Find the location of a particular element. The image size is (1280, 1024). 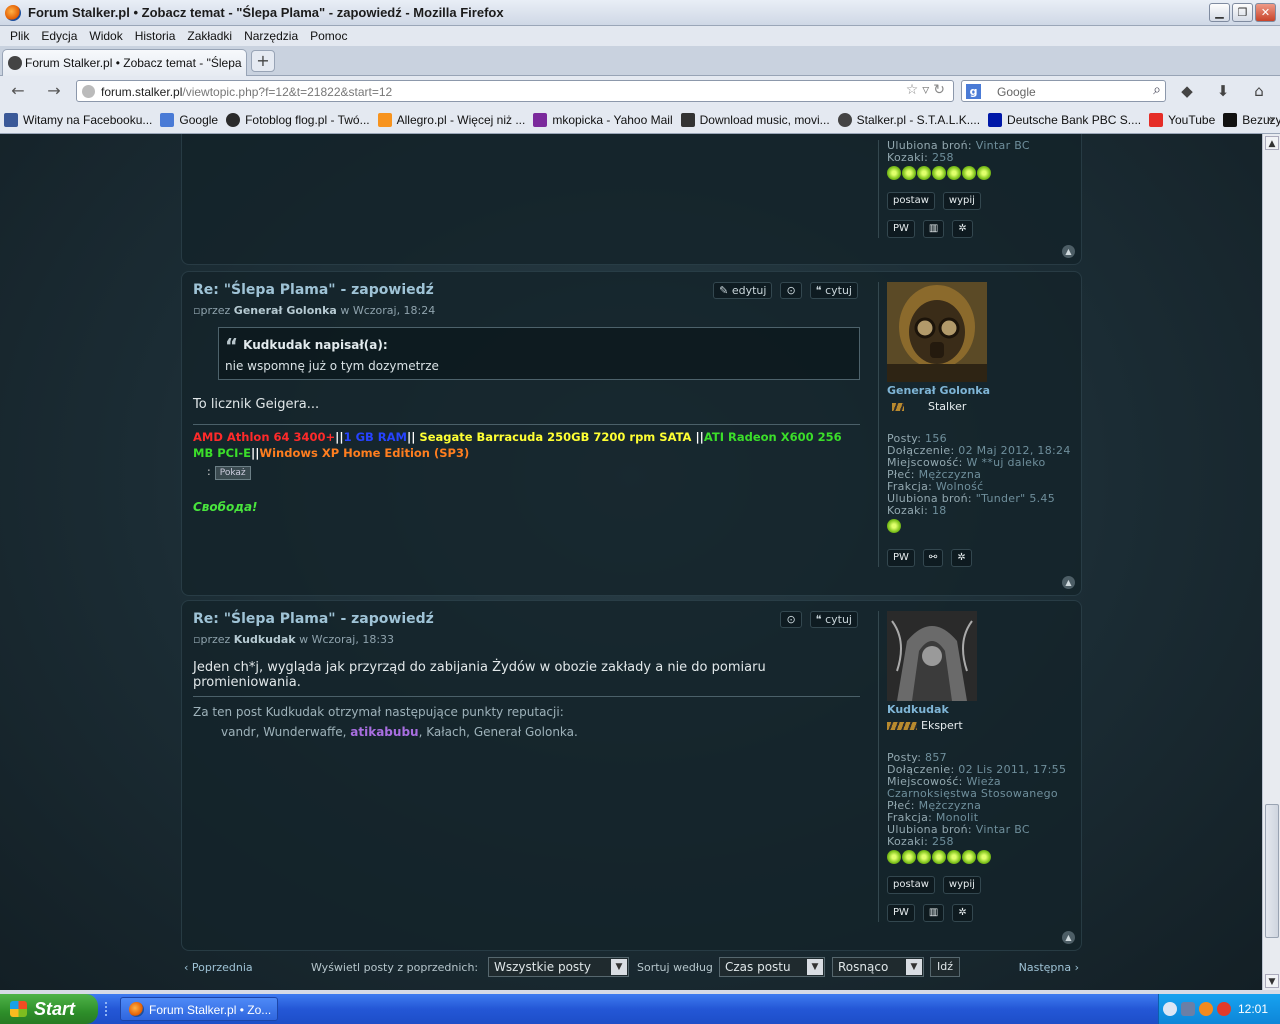

bookmark-star-icon: ☆▿↻ is located at coordinates (927, 90).